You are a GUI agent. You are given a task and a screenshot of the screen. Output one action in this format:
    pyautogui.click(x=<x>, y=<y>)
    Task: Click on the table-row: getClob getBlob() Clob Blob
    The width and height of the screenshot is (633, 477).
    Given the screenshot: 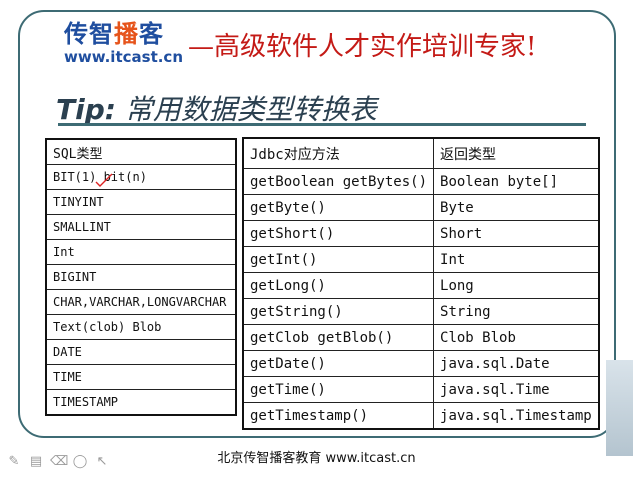 What is the action you would take?
    pyautogui.click(x=421, y=337)
    